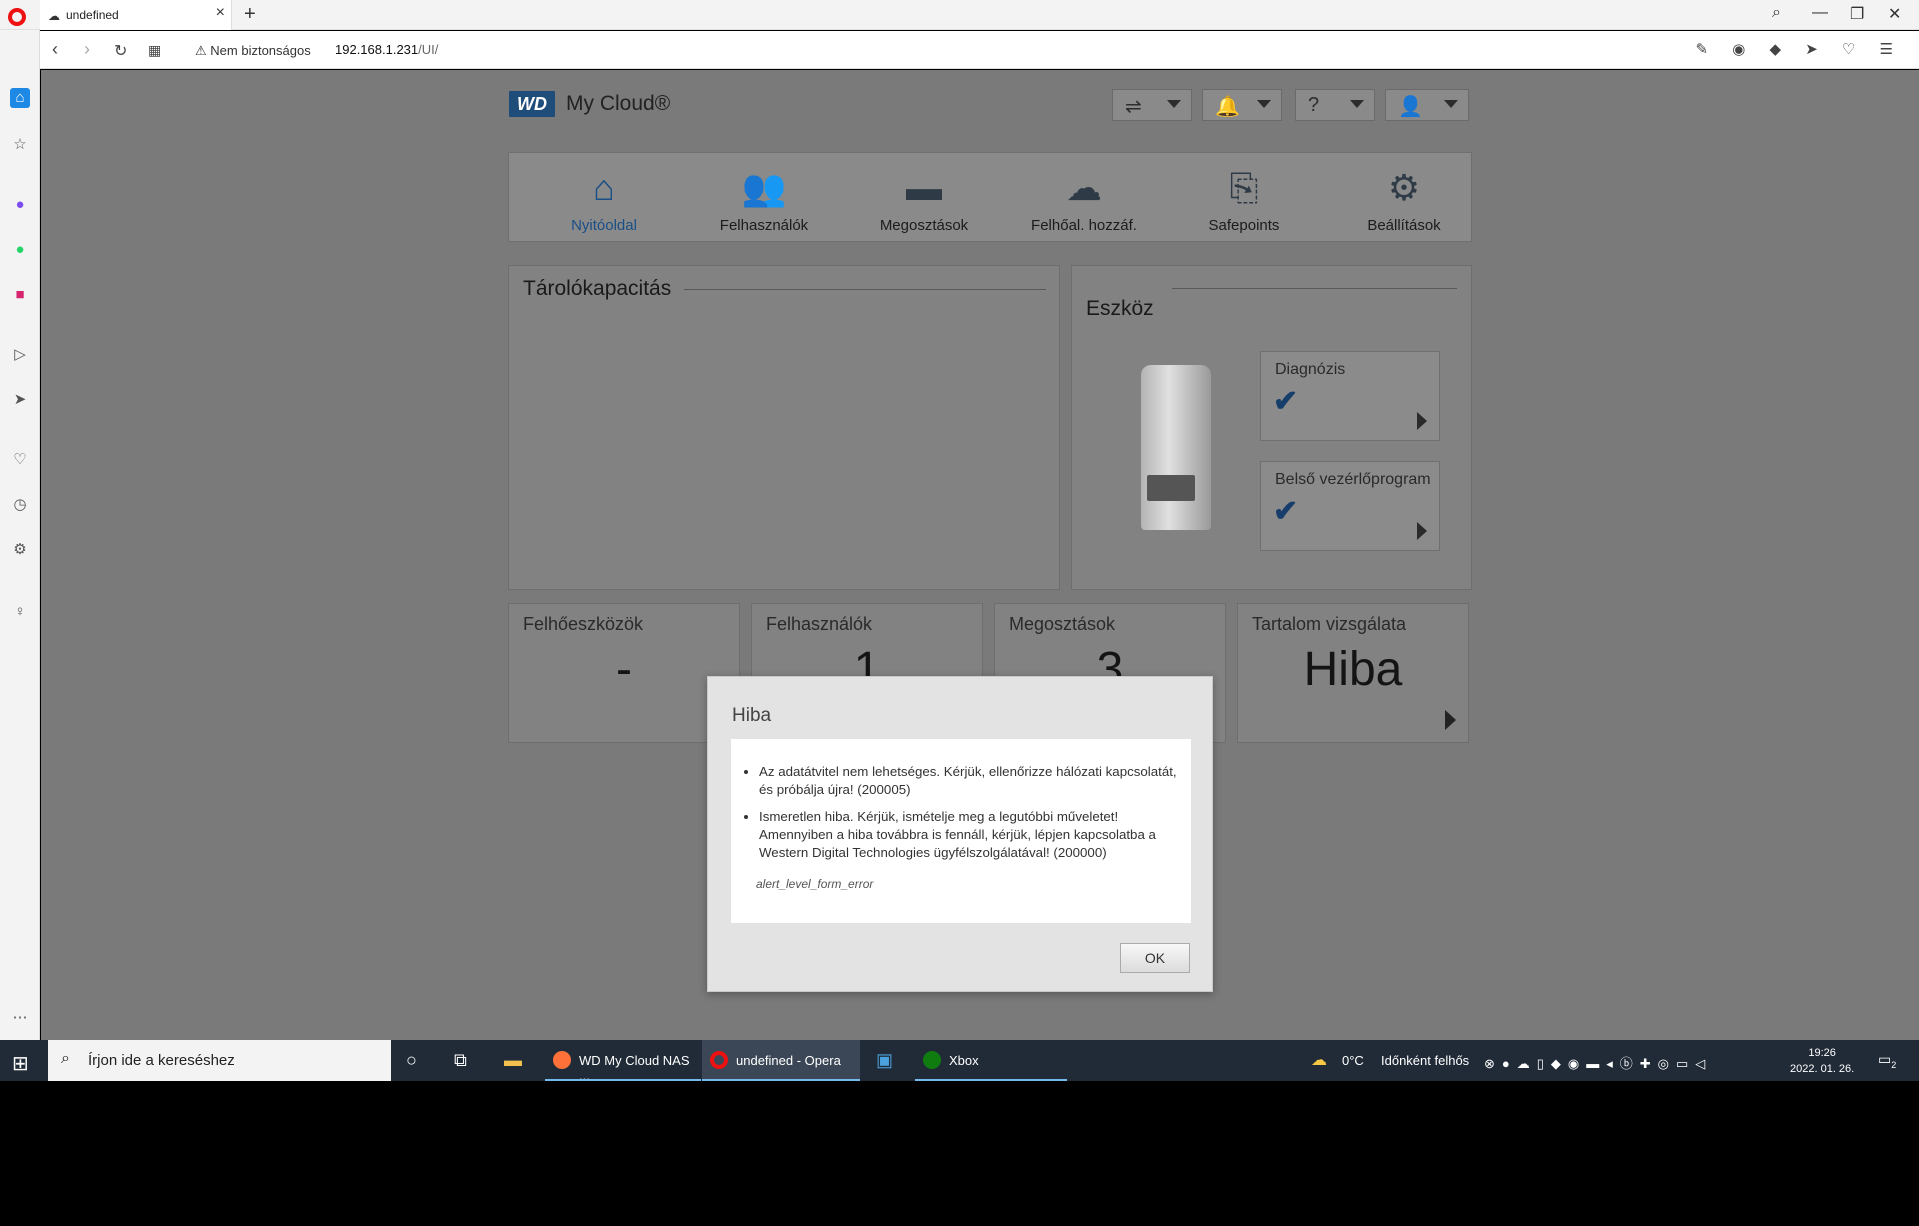 The height and width of the screenshot is (1226, 1919). I want to click on nav-settings: ⚙ Beállítások, so click(1404, 198).